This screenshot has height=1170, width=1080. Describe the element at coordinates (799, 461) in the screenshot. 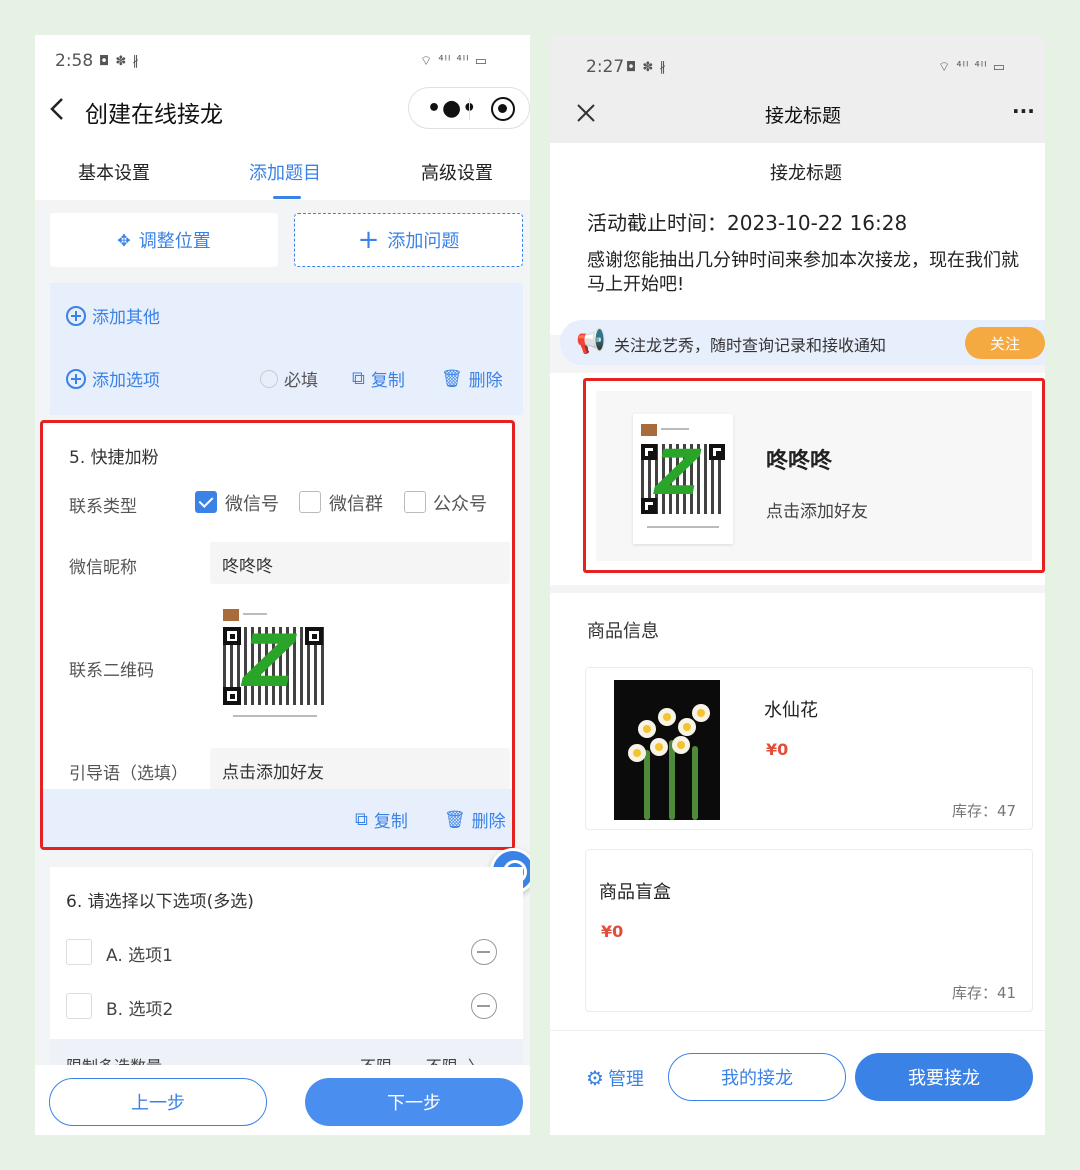

I see `friend-name: 咚咚咚` at that location.